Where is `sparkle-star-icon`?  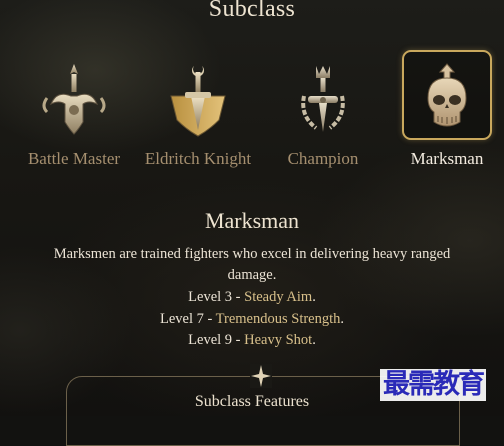 sparkle-star-icon is located at coordinates (261, 376).